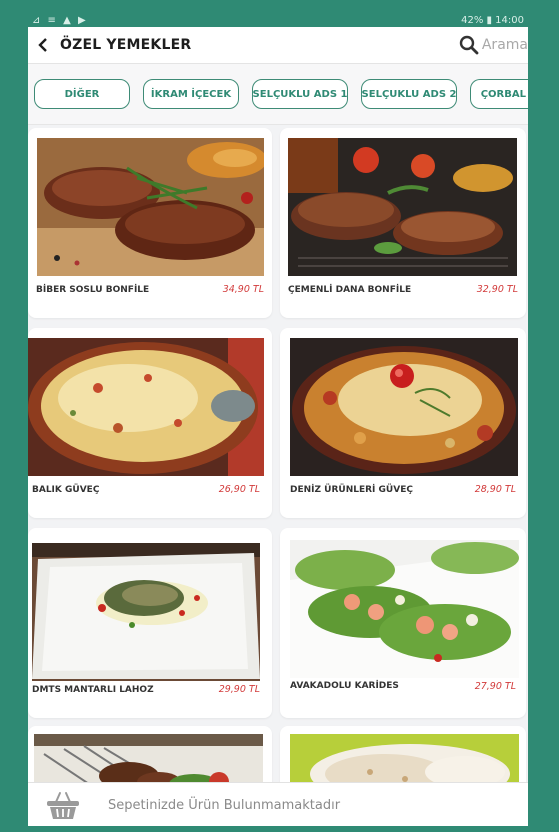 The height and width of the screenshot is (832, 559). Describe the element at coordinates (150, 207) in the screenshot. I see `product-image-steak-platter` at that location.